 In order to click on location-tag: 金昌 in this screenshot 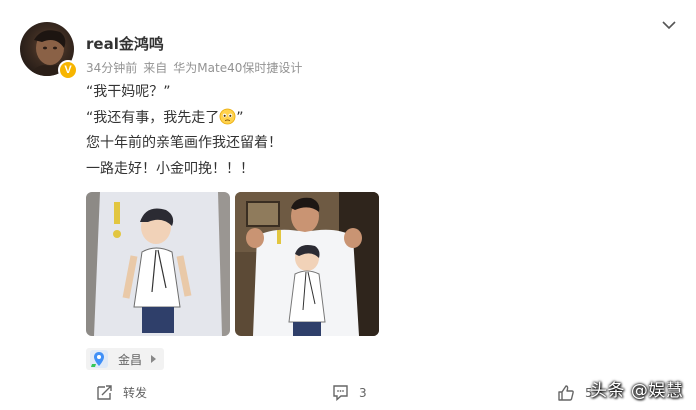, I will do `click(125, 359)`.